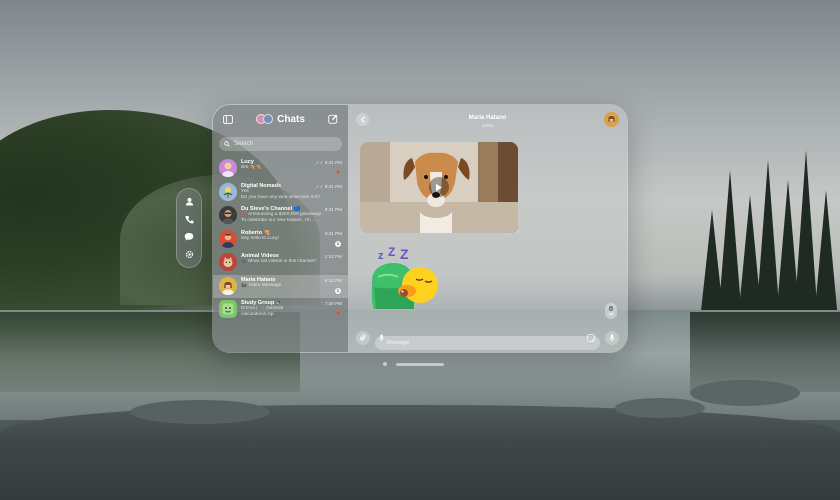 Image resolution: width=840 pixels, height=500 pixels. What do you see at coordinates (611, 308) in the screenshot?
I see `unread-count: 1` at bounding box center [611, 308].